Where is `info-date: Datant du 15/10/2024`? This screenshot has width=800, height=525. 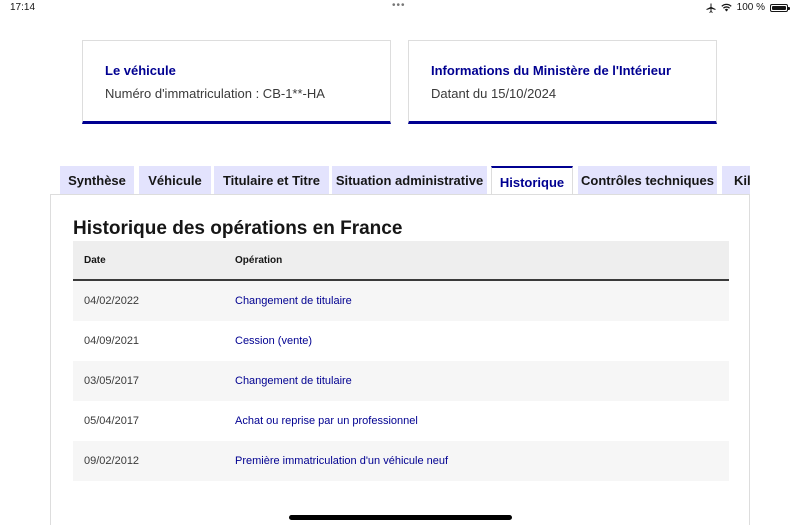
info-date: Datant du 15/10/2024 is located at coordinates (494, 93).